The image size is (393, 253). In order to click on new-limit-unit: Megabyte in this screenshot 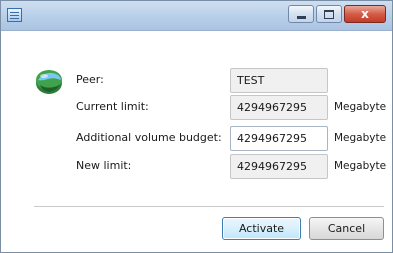, I will do `click(360, 166)`.